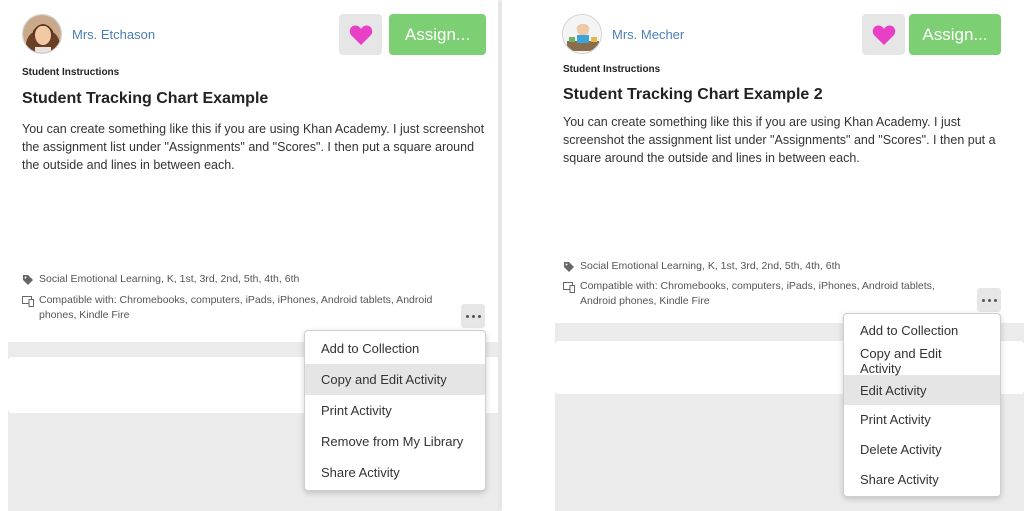 The height and width of the screenshot is (511, 1024). Describe the element at coordinates (395, 441) in the screenshot. I see `menu-item: Remove from My Library` at that location.